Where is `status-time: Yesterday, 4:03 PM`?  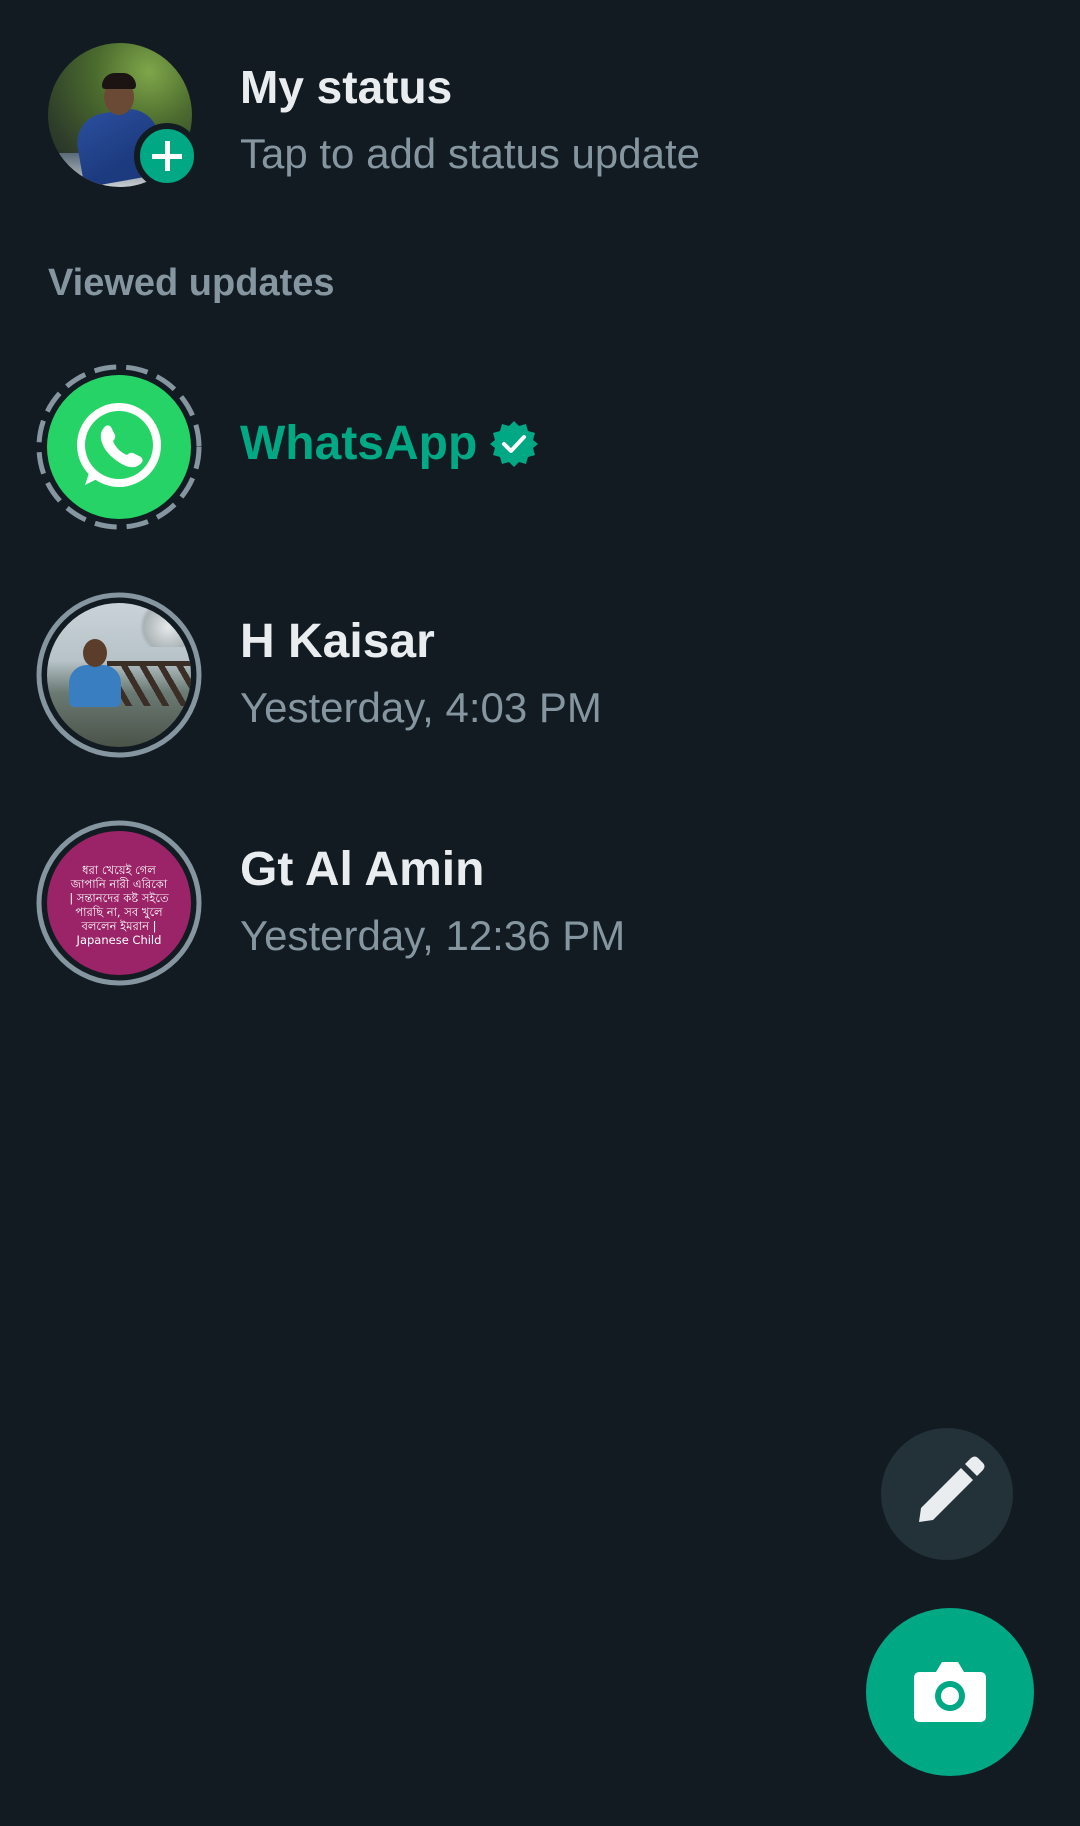 status-time: Yesterday, 4:03 PM is located at coordinates (421, 707).